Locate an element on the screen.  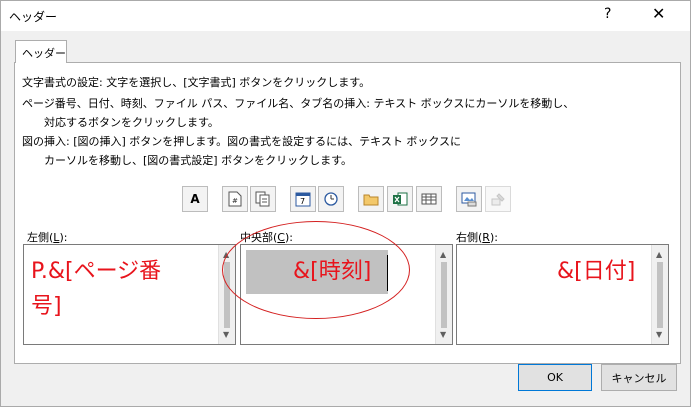
left-section-text-line1: P.&[ページ番 is located at coordinates (96, 271).